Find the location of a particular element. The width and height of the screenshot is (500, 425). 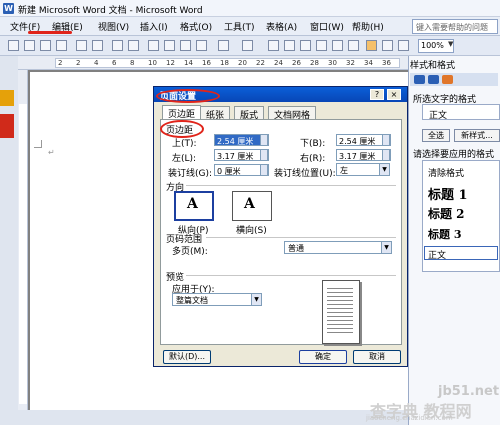

insert-table-icon is located at coordinates (305, 45).